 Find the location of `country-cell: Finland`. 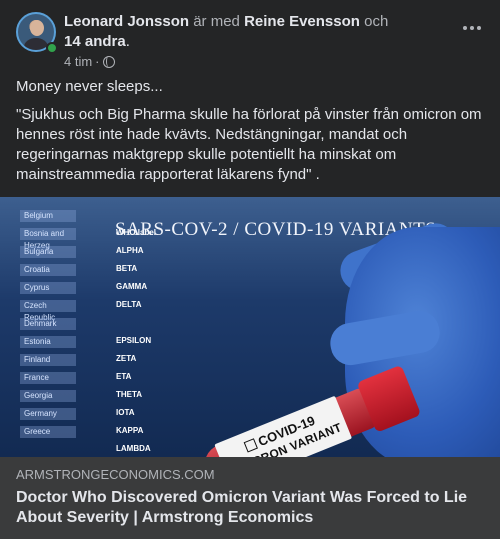

country-cell: Finland is located at coordinates (48, 360).